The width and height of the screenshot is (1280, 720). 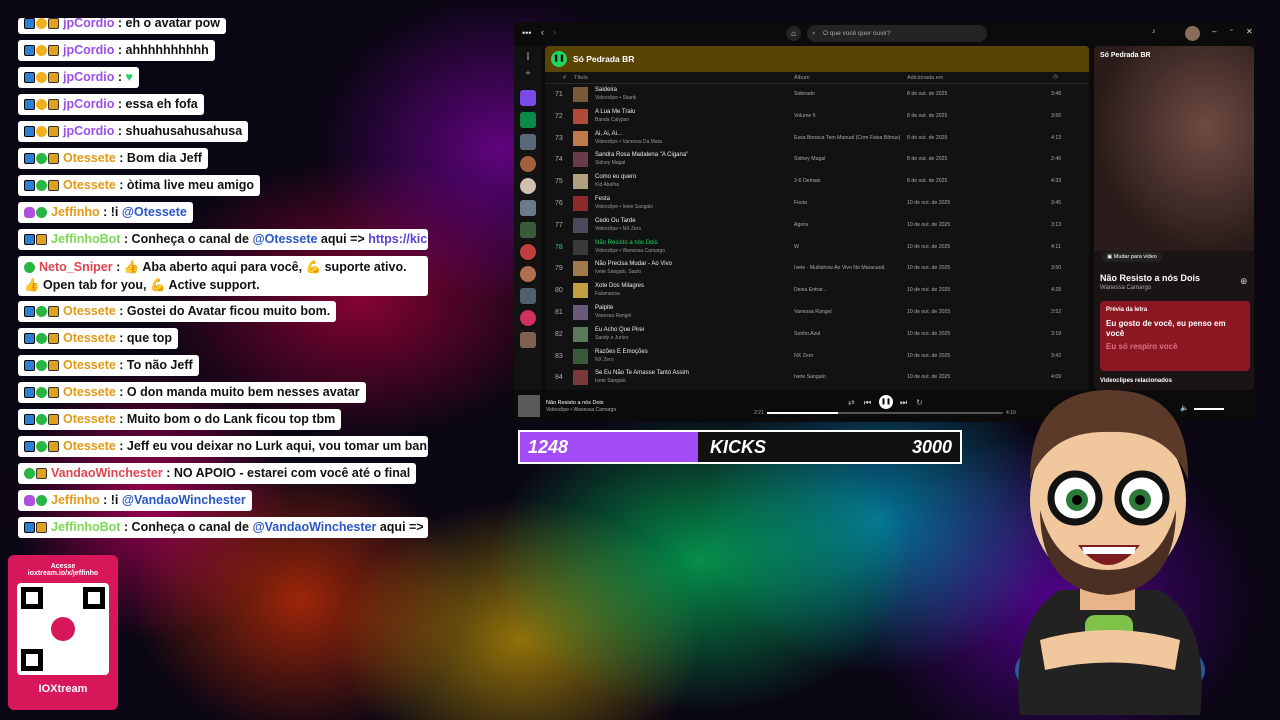 What do you see at coordinates (615, 177) in the screenshot?
I see `track-title: Como eu quero` at bounding box center [615, 177].